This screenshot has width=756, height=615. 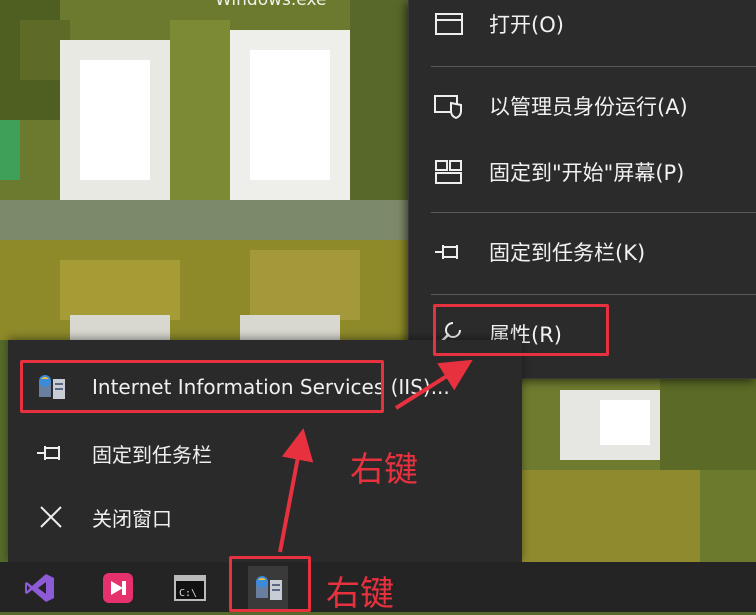 I want to click on arrow-taskbar-to-item, so click(x=296, y=490).